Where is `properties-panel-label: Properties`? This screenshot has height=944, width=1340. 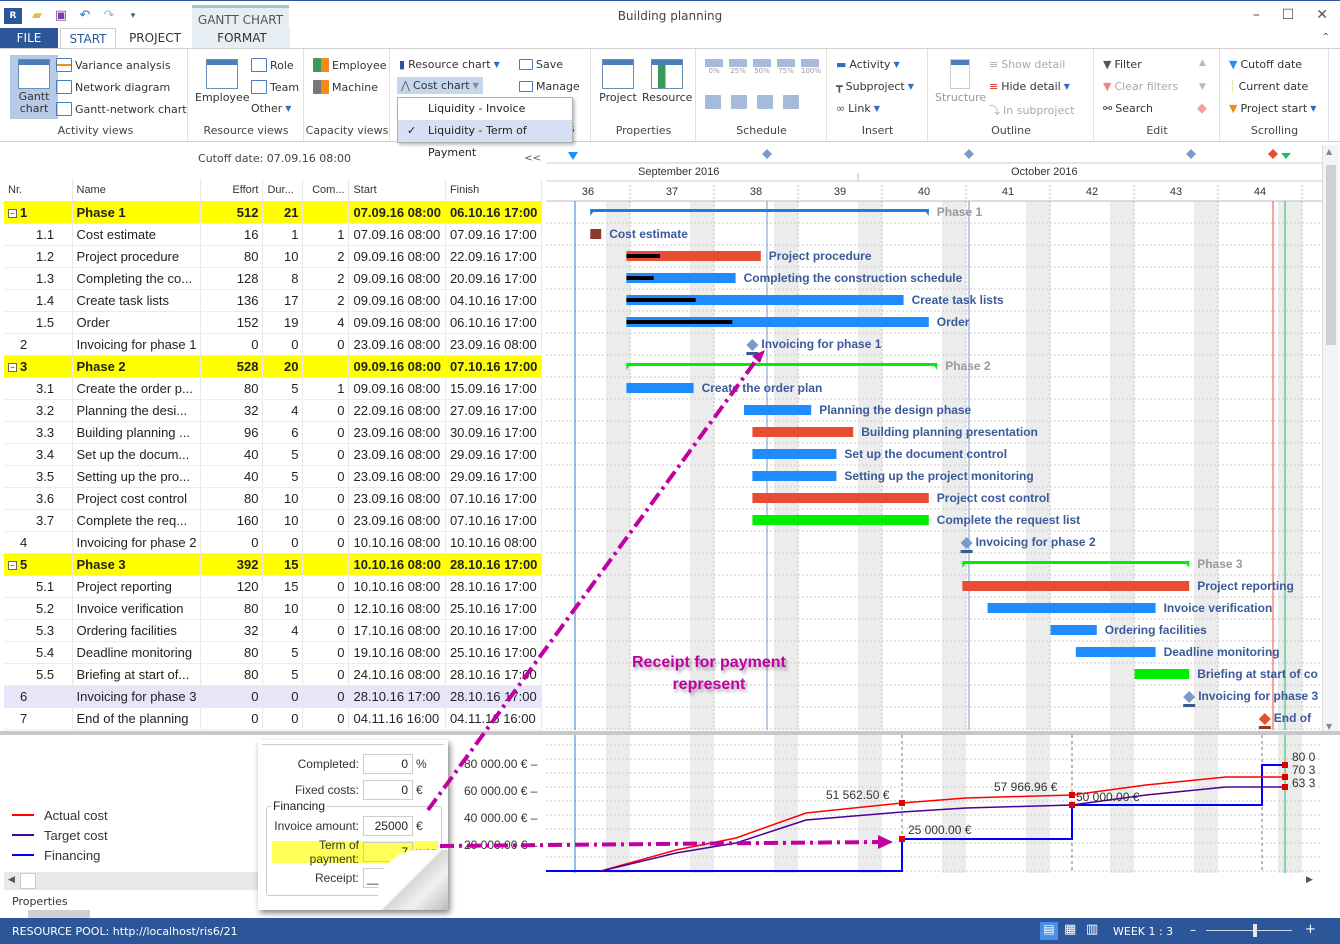 properties-panel-label: Properties is located at coordinates (40, 901).